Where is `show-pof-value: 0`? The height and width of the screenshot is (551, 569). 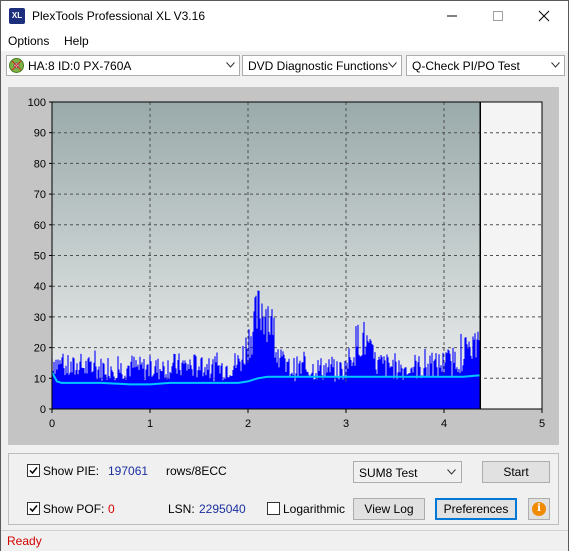 show-pof-value: 0 is located at coordinates (111, 509).